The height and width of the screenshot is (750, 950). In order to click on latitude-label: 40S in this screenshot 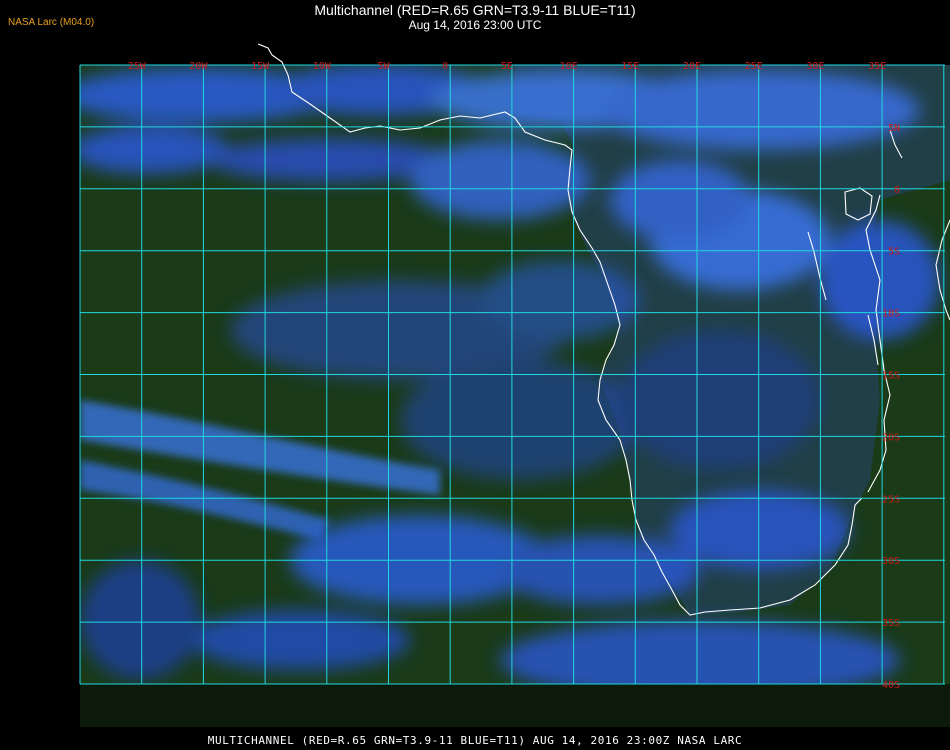, I will do `click(891, 685)`.